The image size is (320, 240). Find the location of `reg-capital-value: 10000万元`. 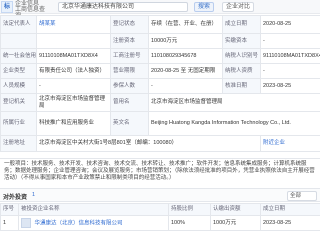

reg-capital-value: 10000万元 is located at coordinates (185, 41).